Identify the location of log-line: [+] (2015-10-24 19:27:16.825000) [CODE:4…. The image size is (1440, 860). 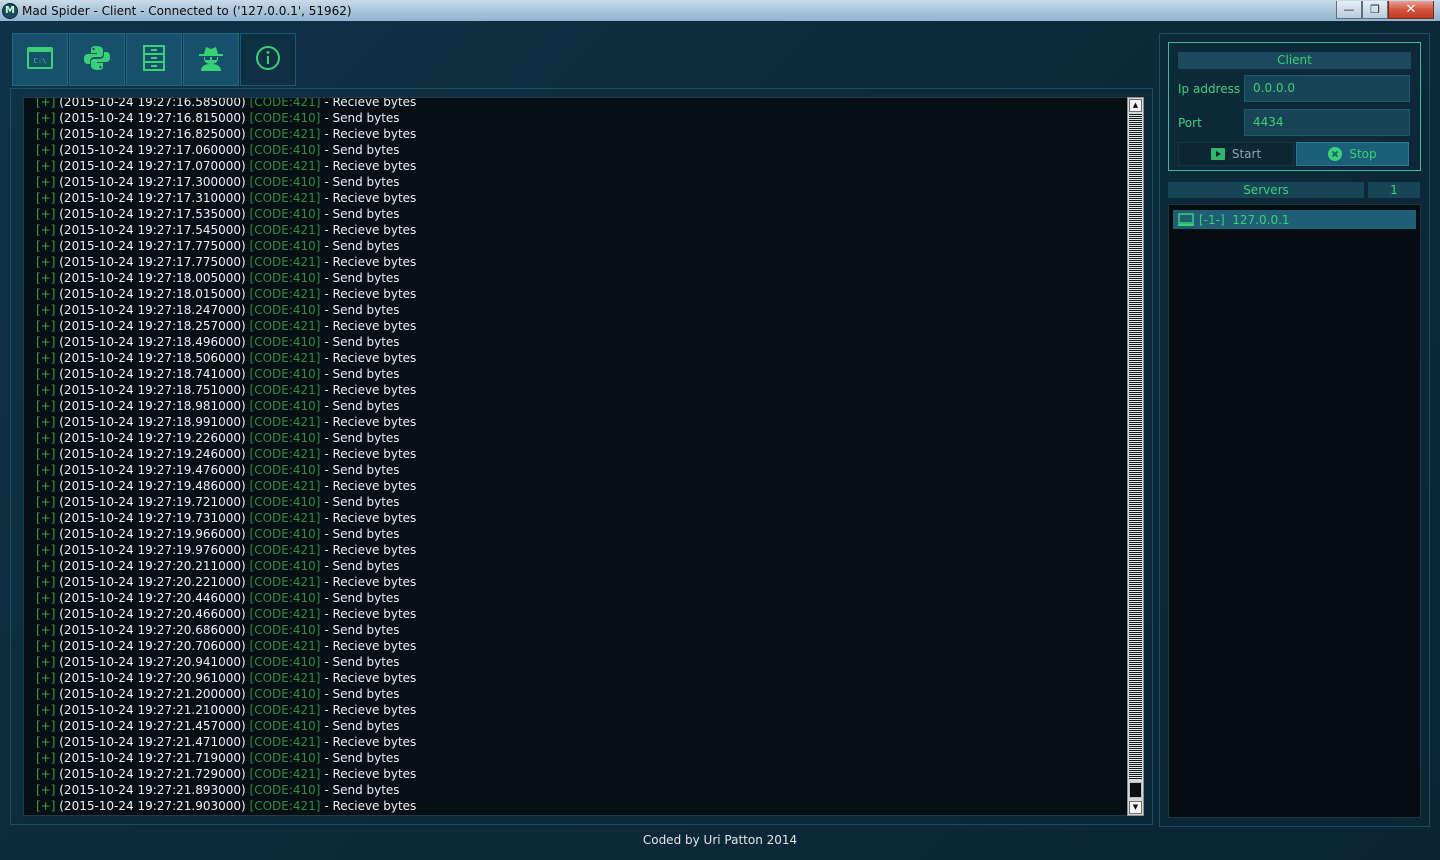
(226, 134).